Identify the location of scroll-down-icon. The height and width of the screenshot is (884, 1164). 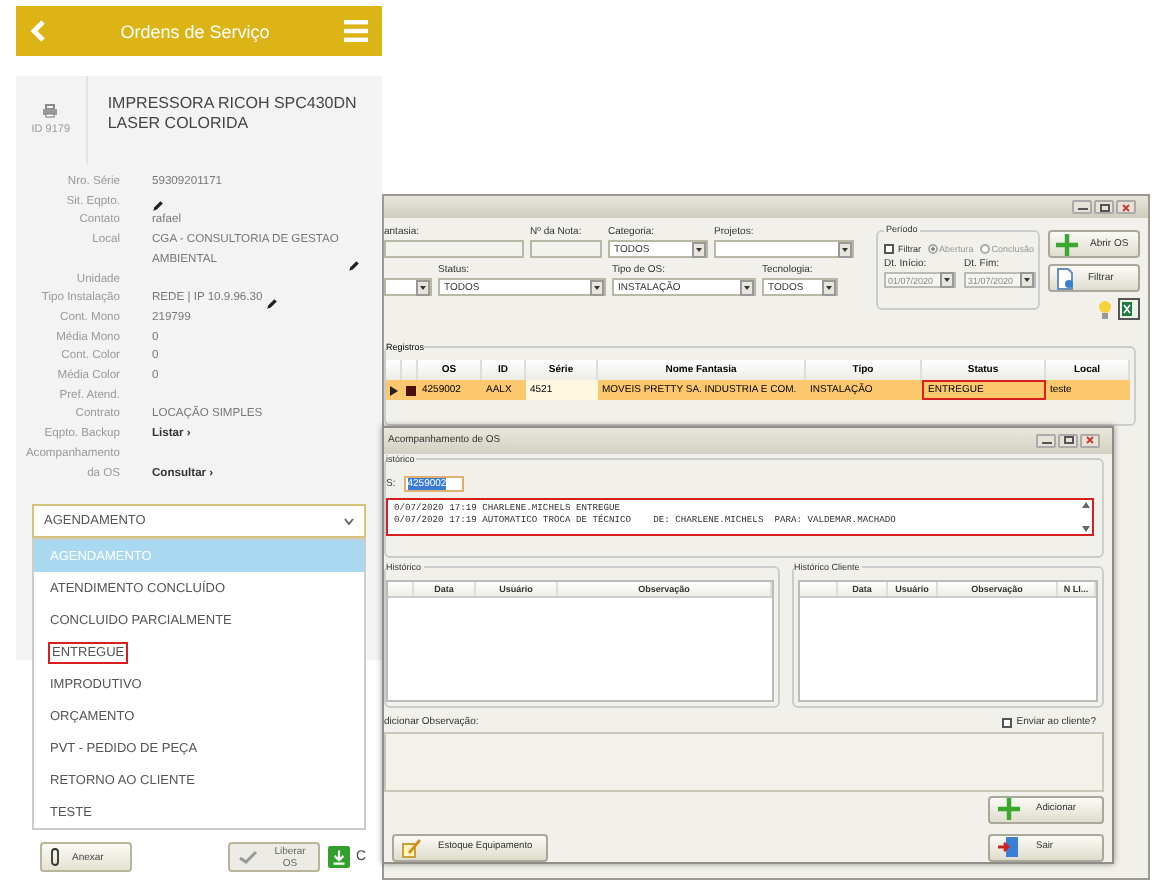
(1086, 528).